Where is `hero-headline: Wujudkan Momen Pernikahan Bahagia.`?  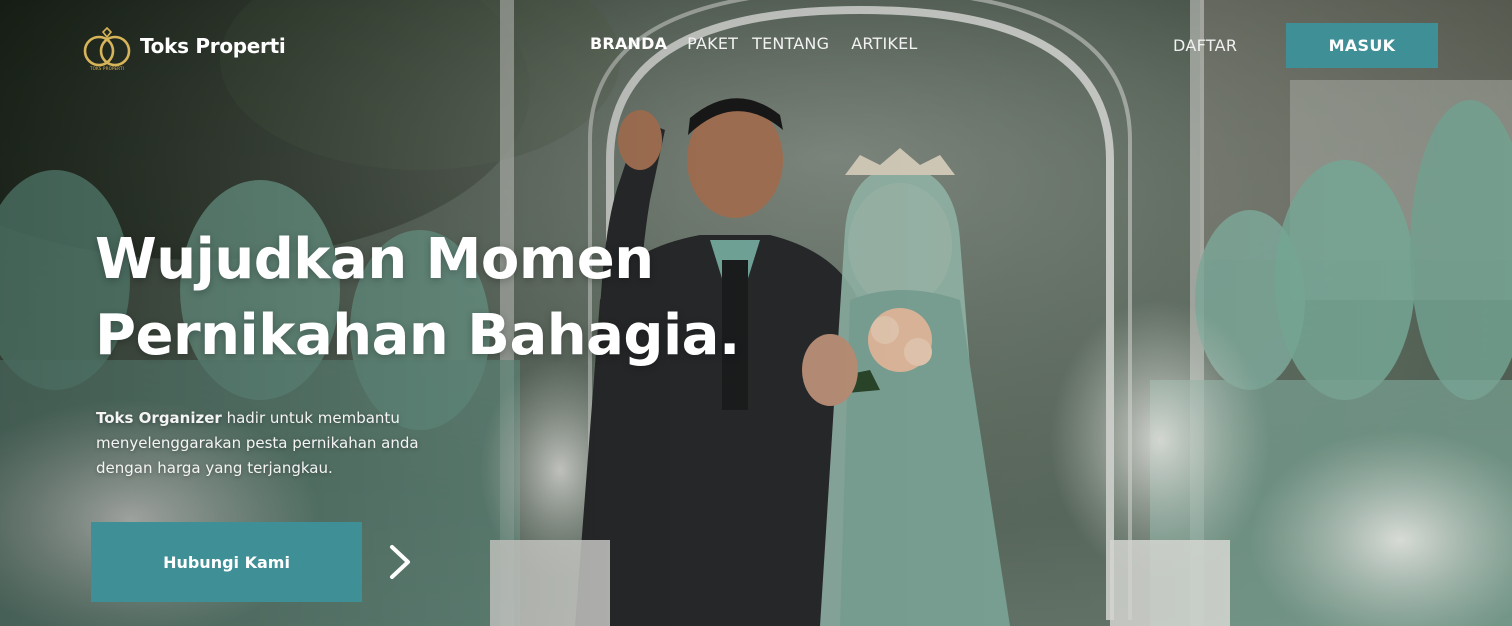 hero-headline: Wujudkan Momen Pernikahan Bahagia. is located at coordinates (417, 298).